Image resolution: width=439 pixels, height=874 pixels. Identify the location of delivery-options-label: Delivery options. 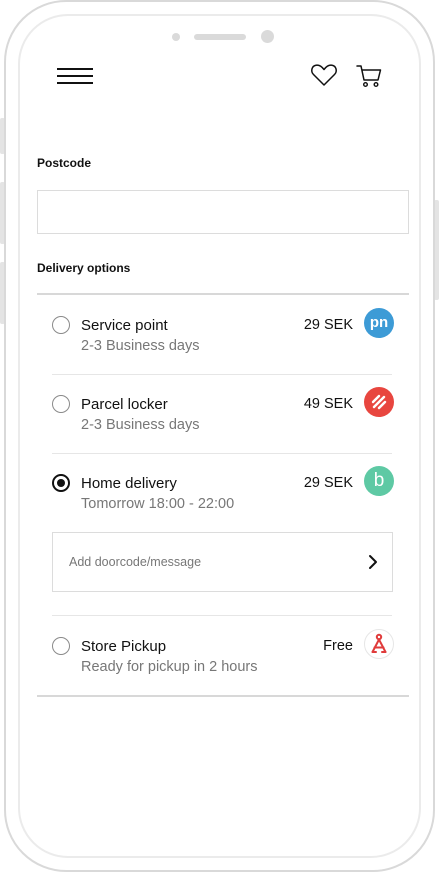
(84, 268).